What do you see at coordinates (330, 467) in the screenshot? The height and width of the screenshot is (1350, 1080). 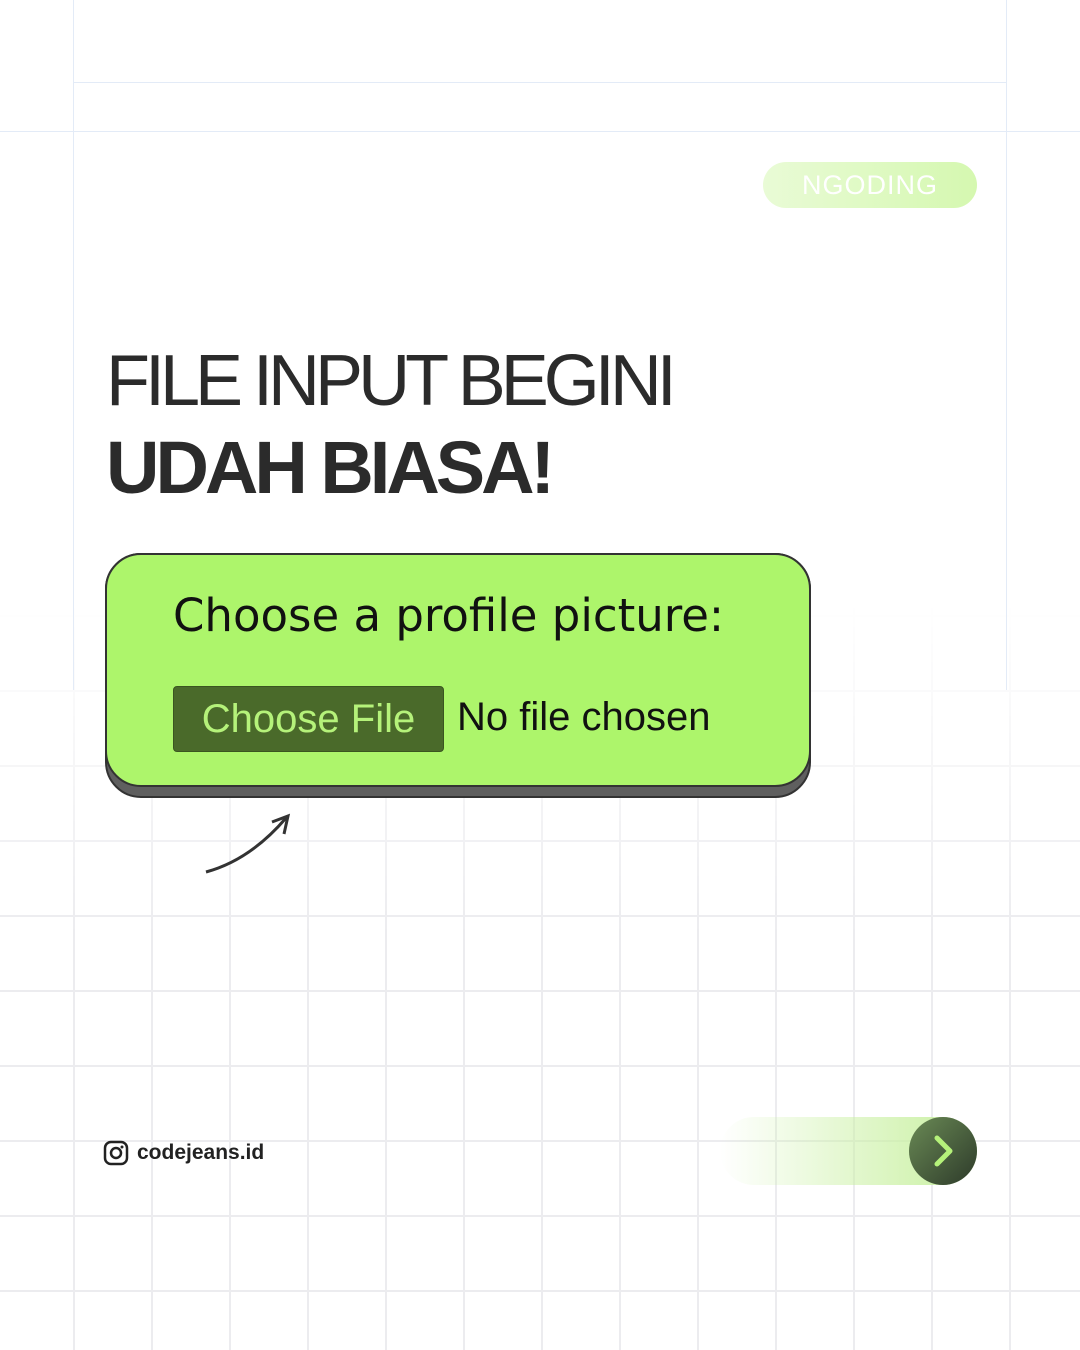 I see `title-line-2: UDAH BIASA!` at bounding box center [330, 467].